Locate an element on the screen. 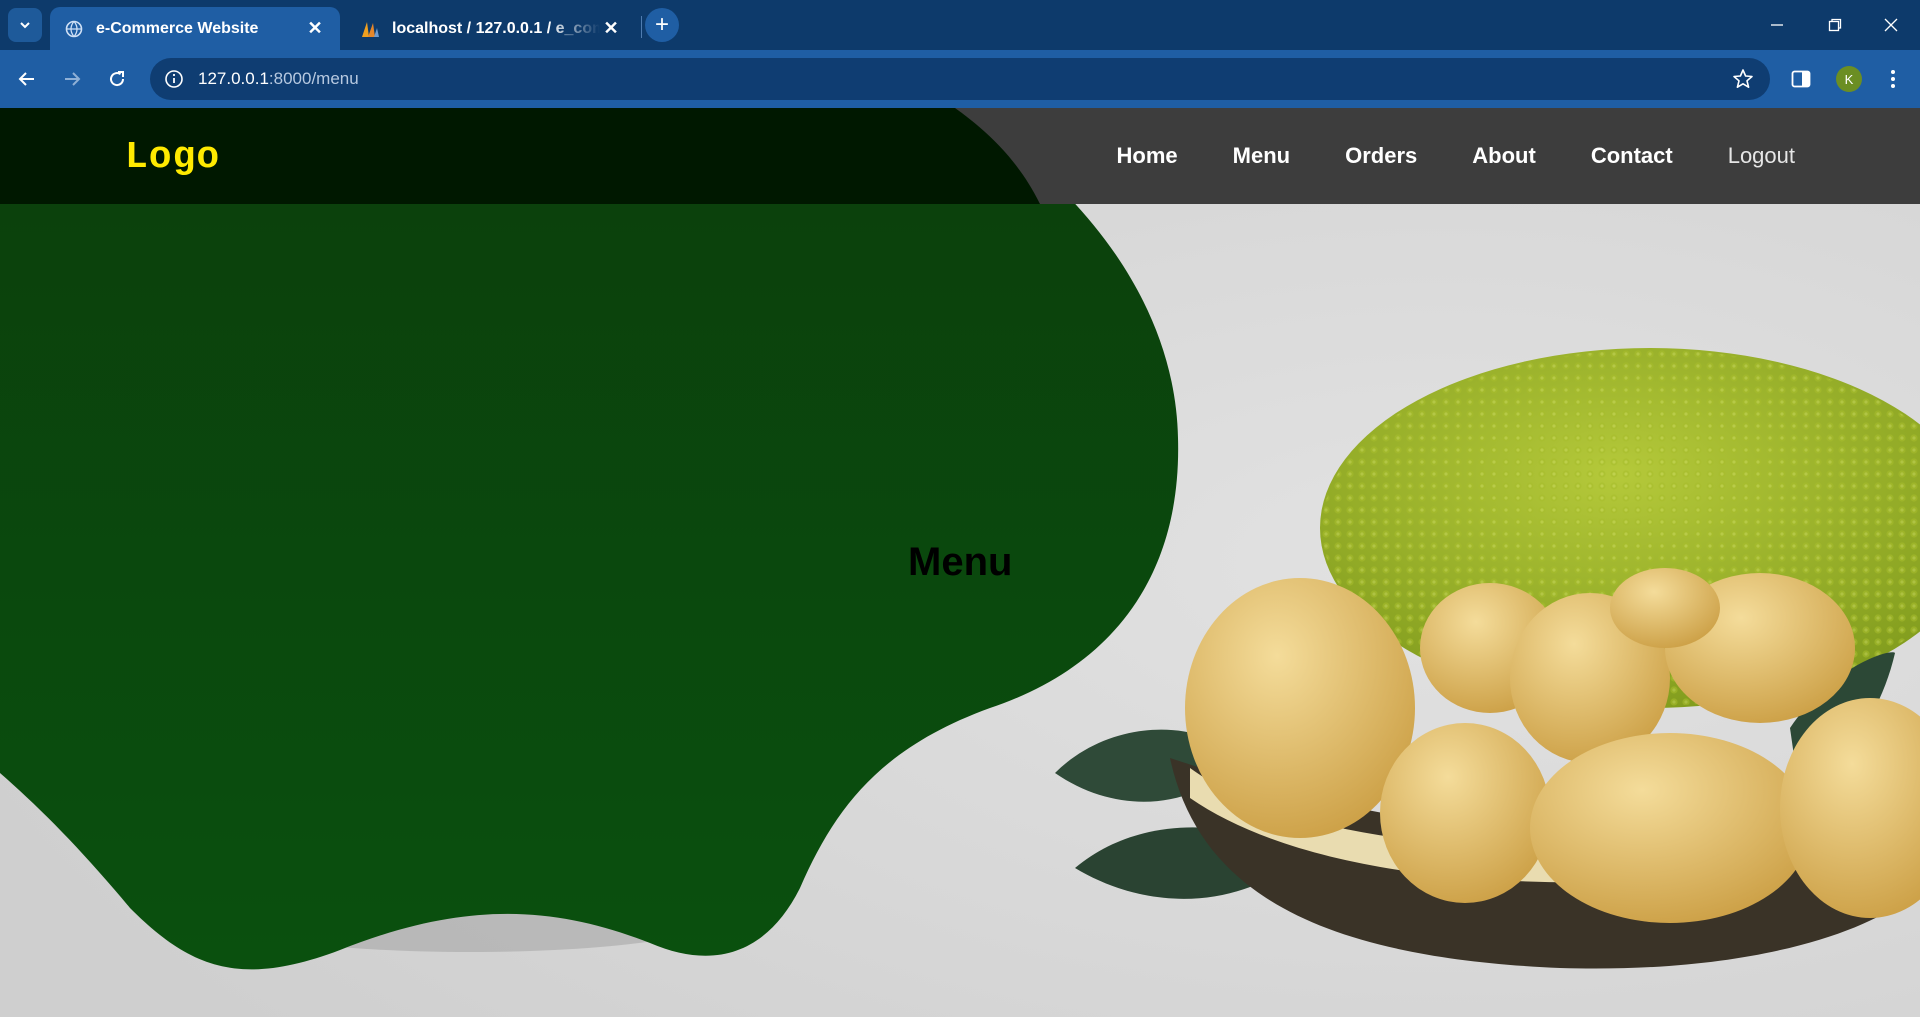 The width and height of the screenshot is (1920, 1017). restore-button is located at coordinates (1835, 25).